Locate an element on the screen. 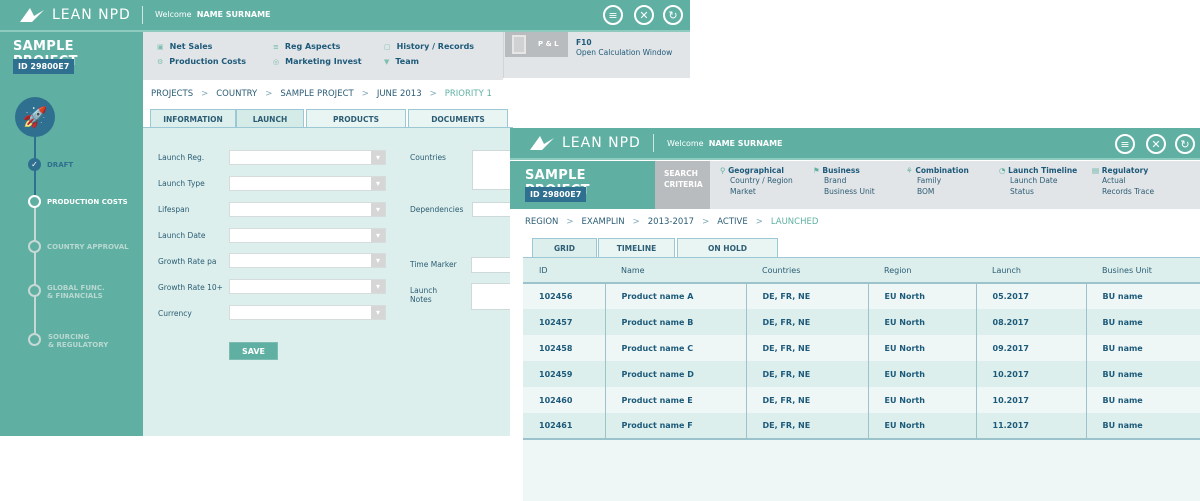 The width and height of the screenshot is (1200, 501). menu-net-sales: ▣ Net Sales is located at coordinates (184, 46).